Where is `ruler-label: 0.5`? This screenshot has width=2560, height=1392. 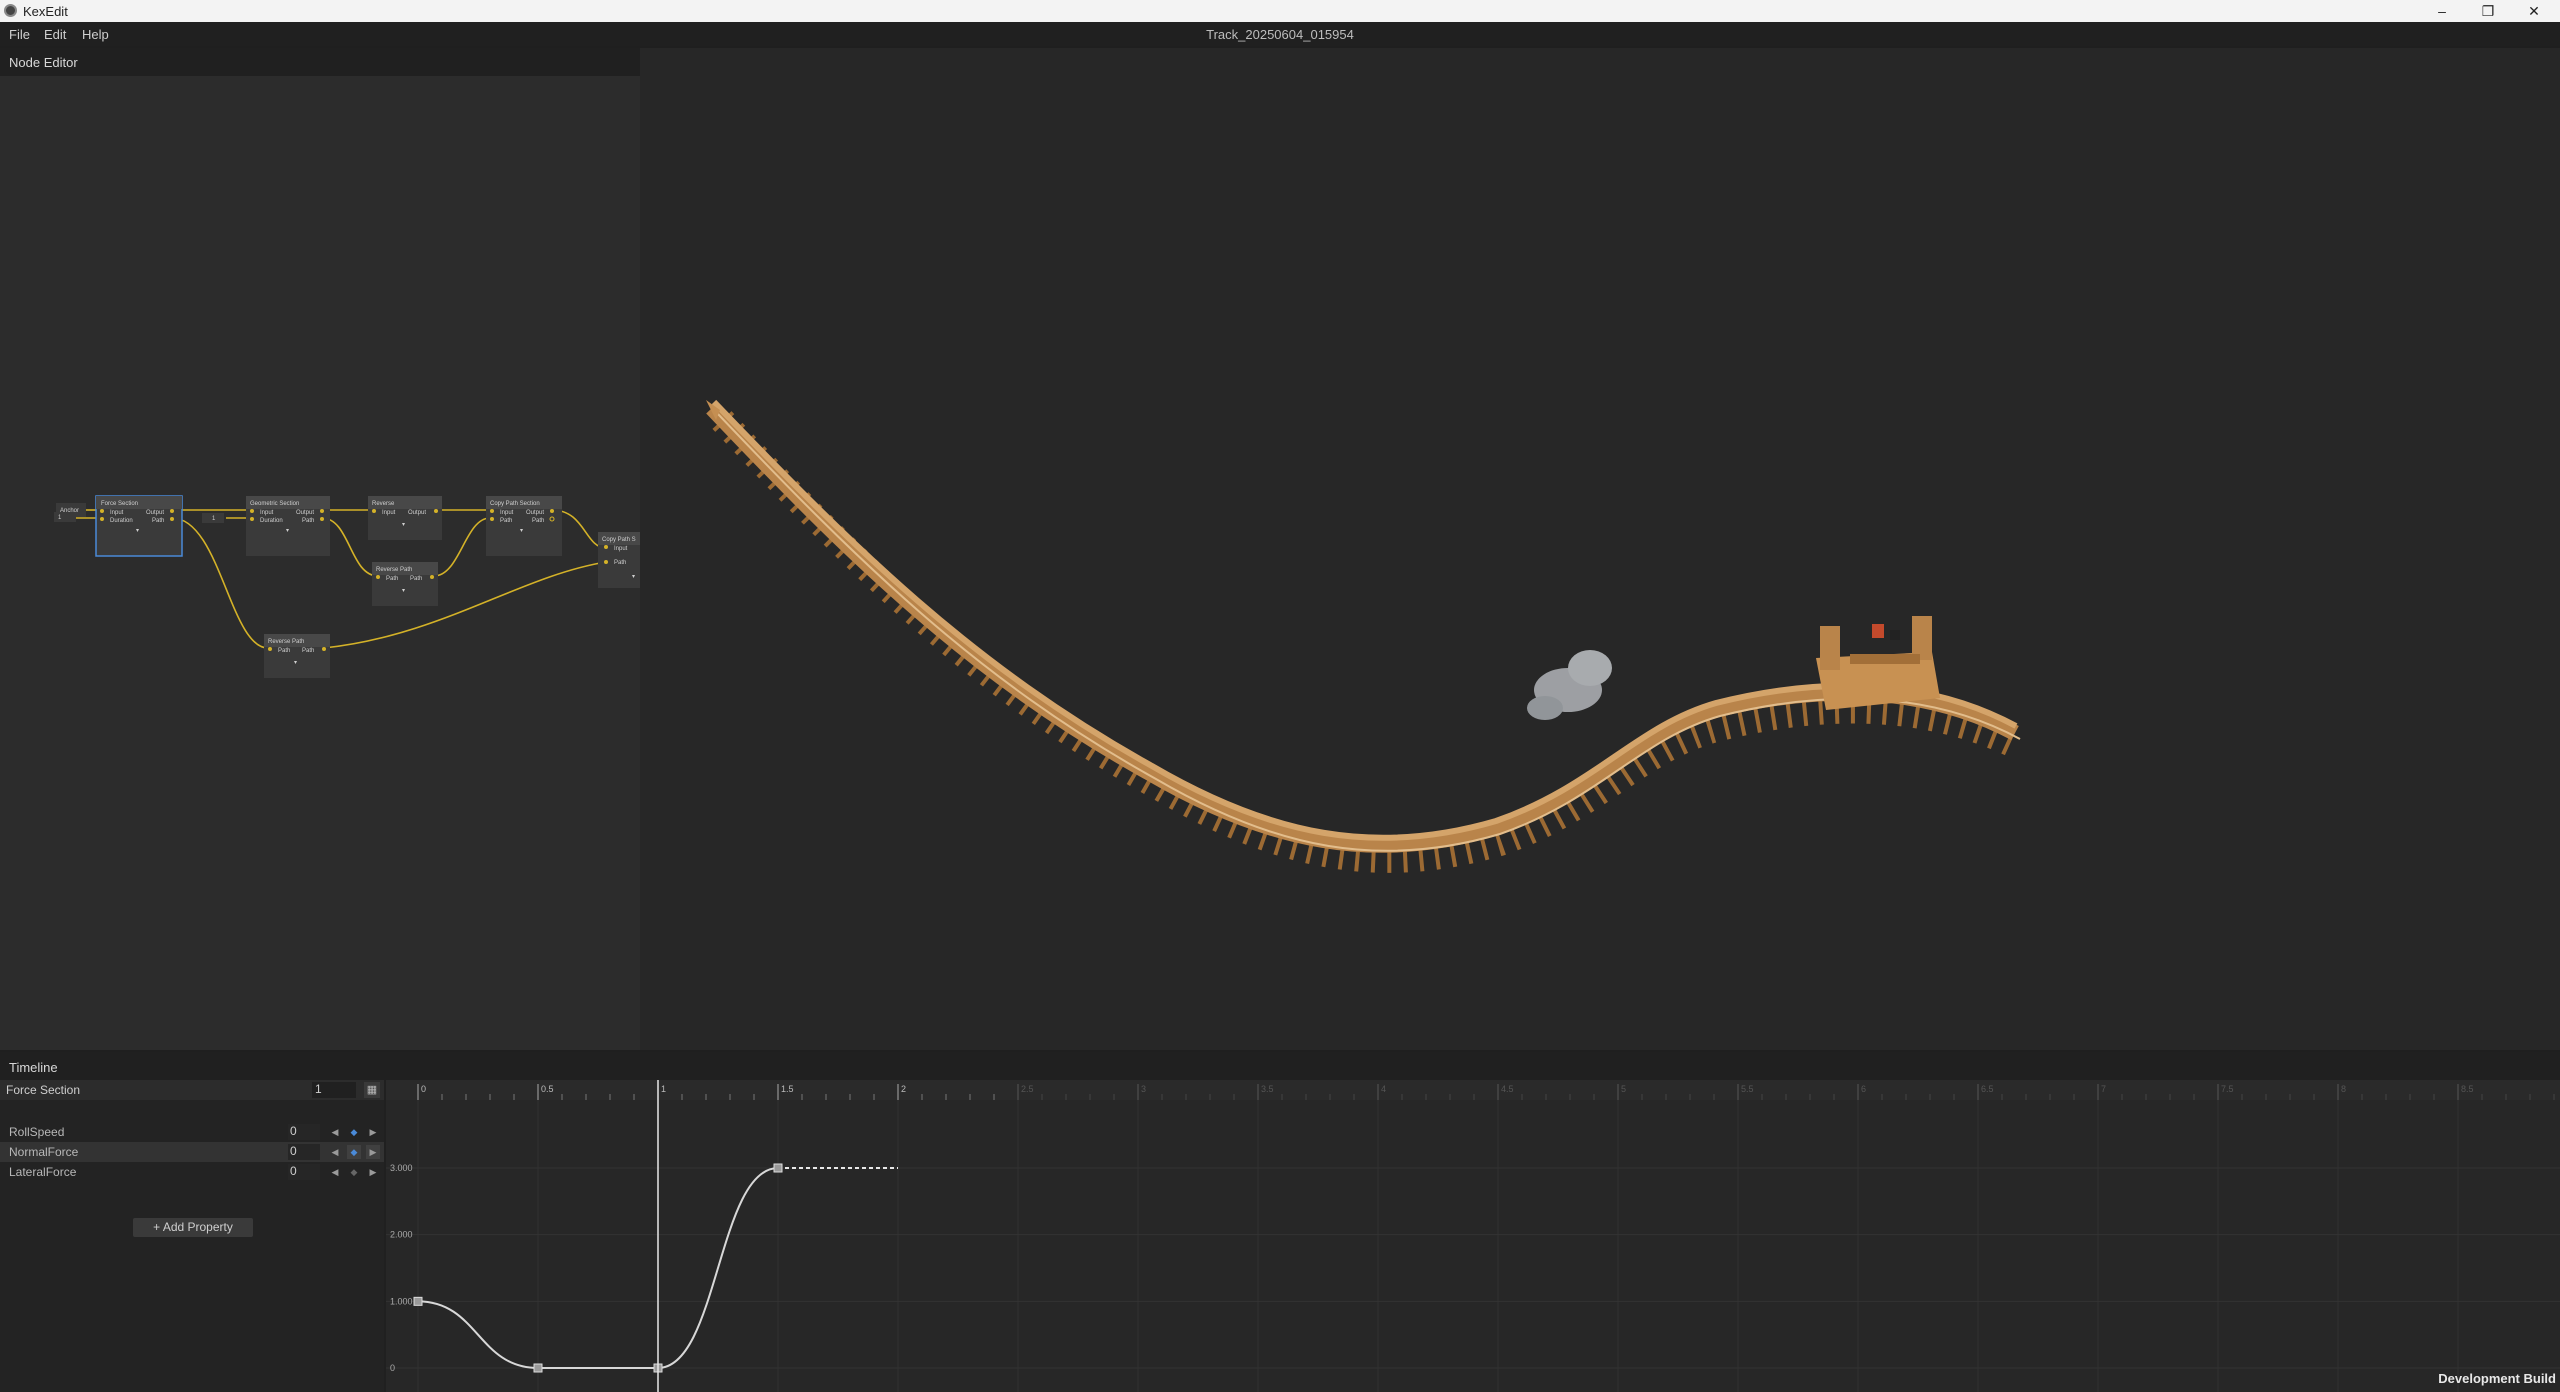 ruler-label: 0.5 is located at coordinates (547, 1089).